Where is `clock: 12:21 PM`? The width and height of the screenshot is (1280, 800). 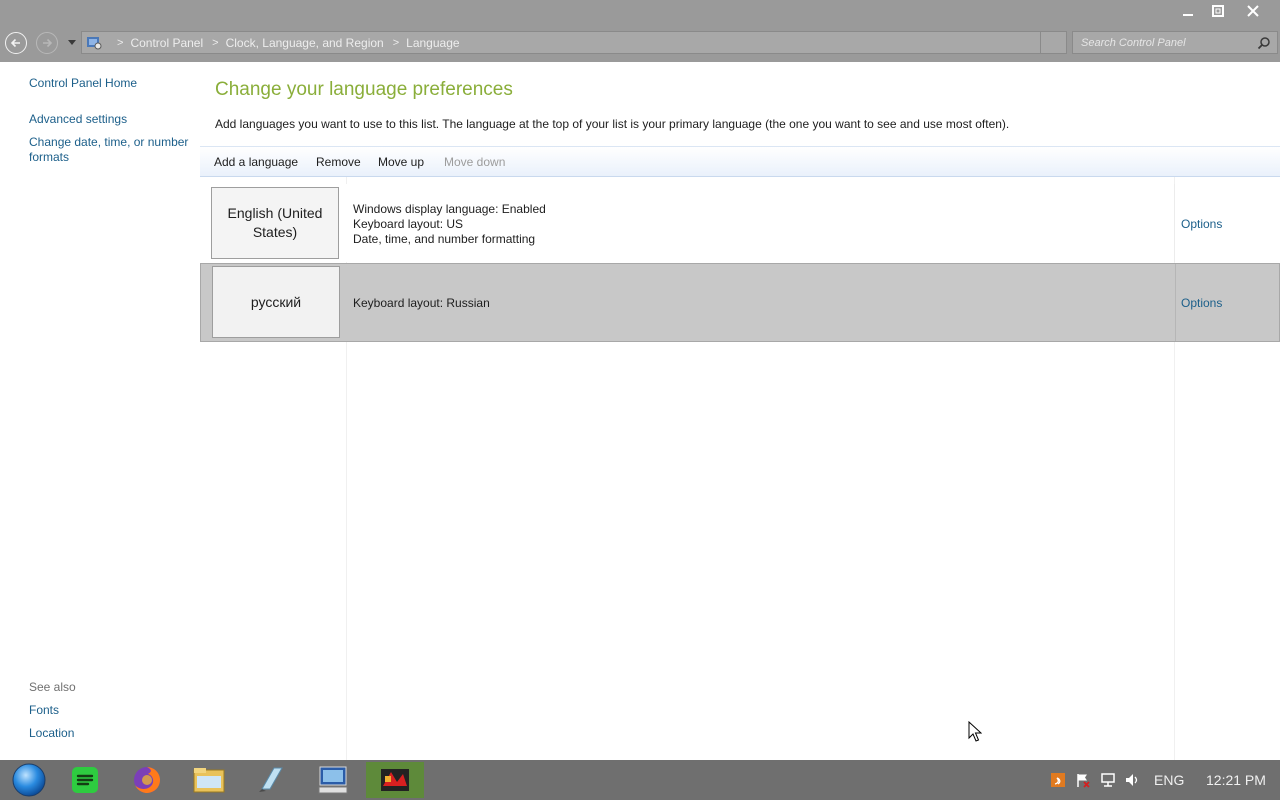 clock: 12:21 PM is located at coordinates (1236, 780).